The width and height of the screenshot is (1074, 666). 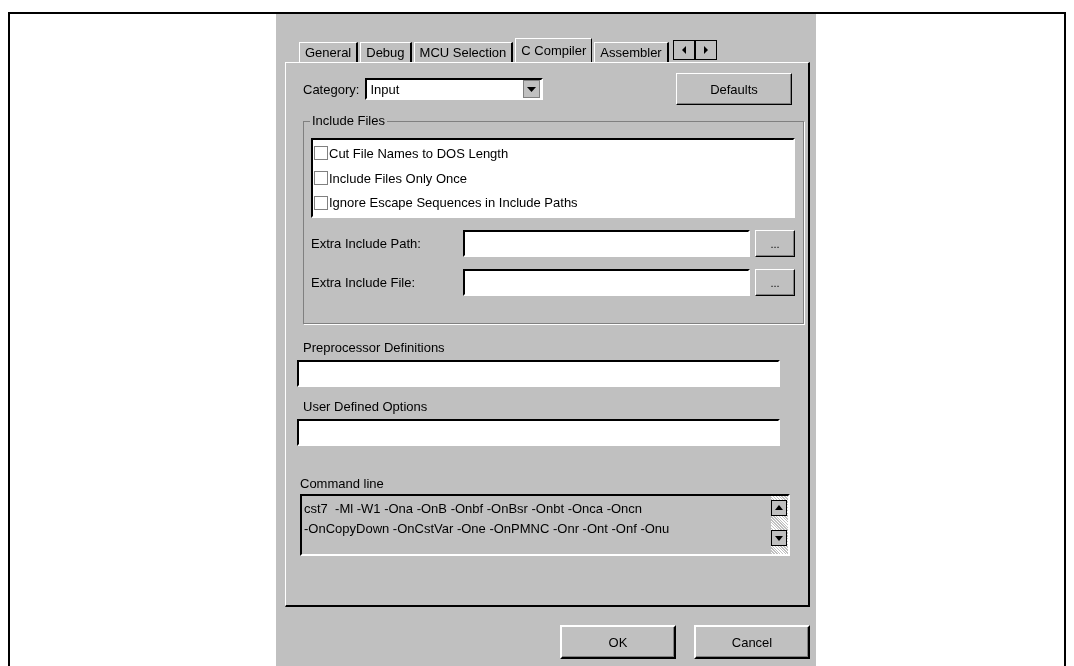 What do you see at coordinates (398, 178) in the screenshot?
I see `option-label: Include Files Only Once` at bounding box center [398, 178].